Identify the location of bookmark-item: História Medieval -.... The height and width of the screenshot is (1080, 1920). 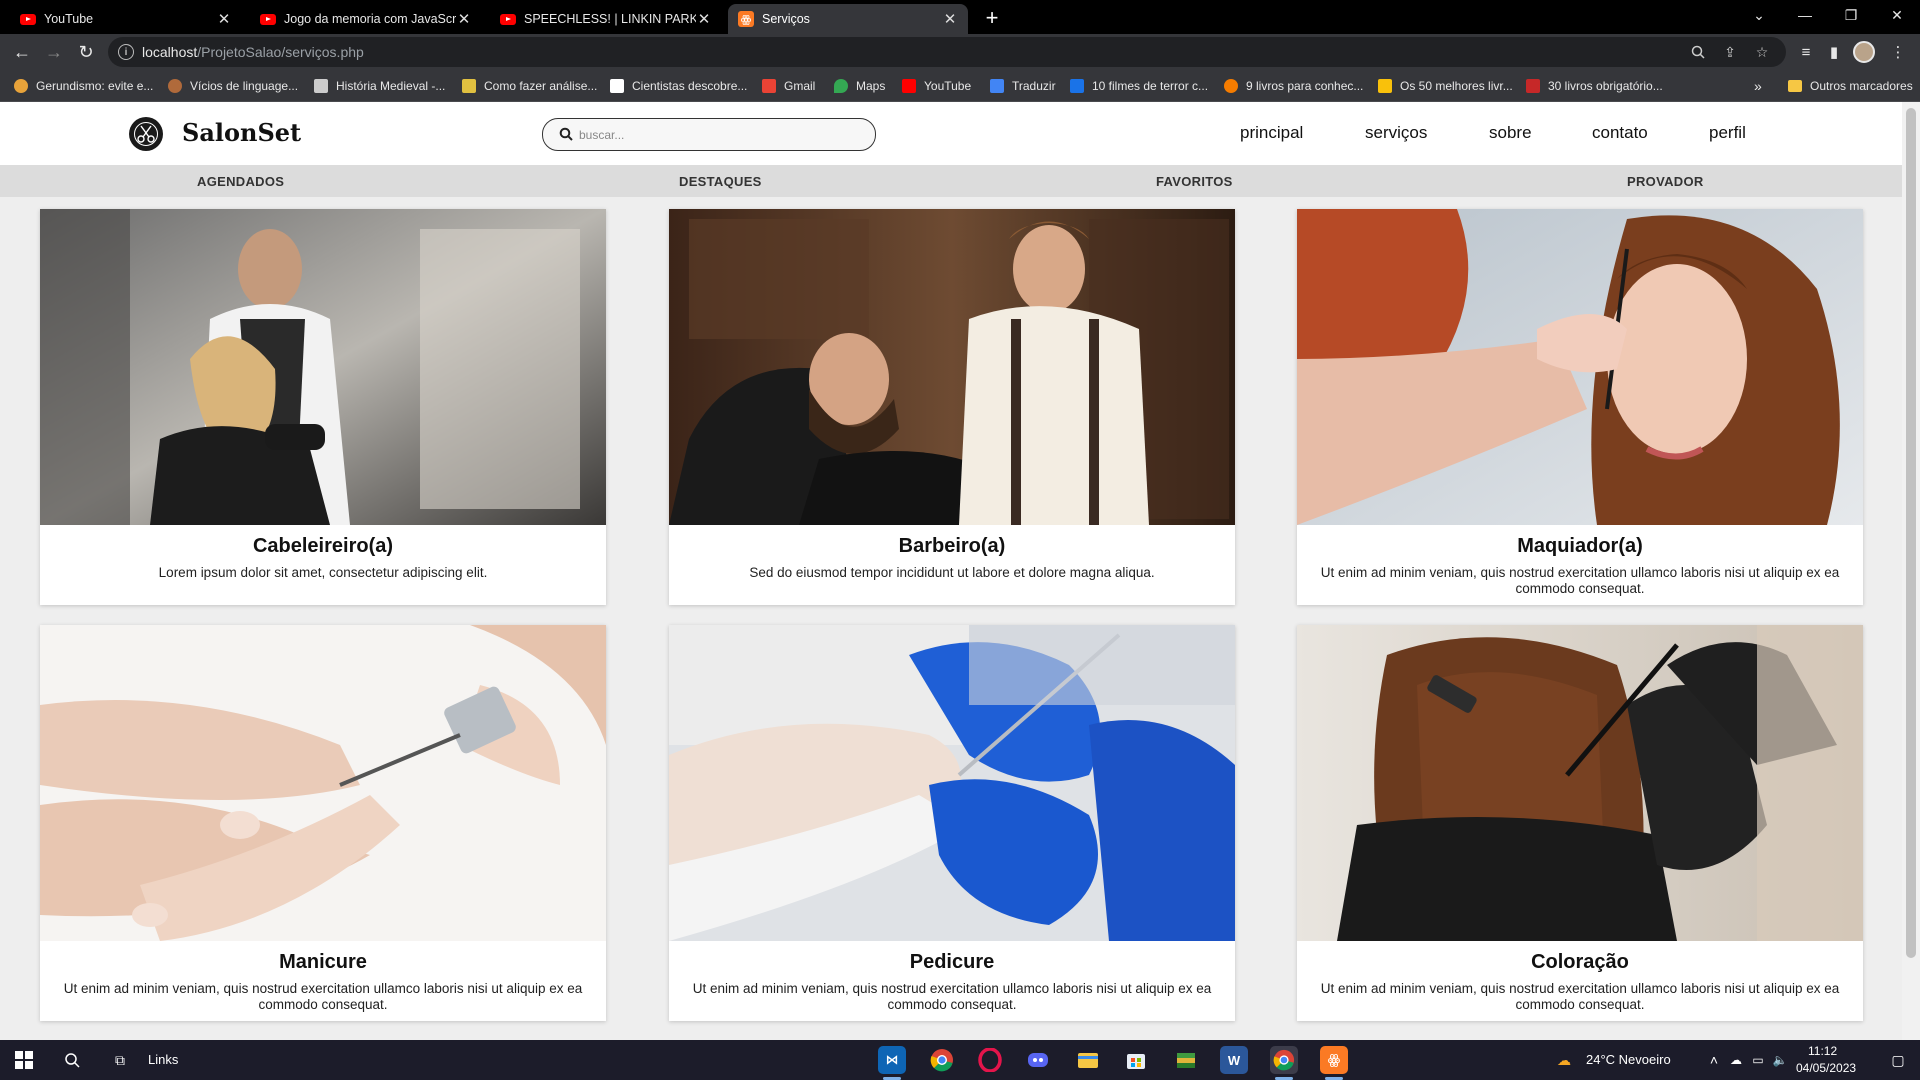
(379, 86).